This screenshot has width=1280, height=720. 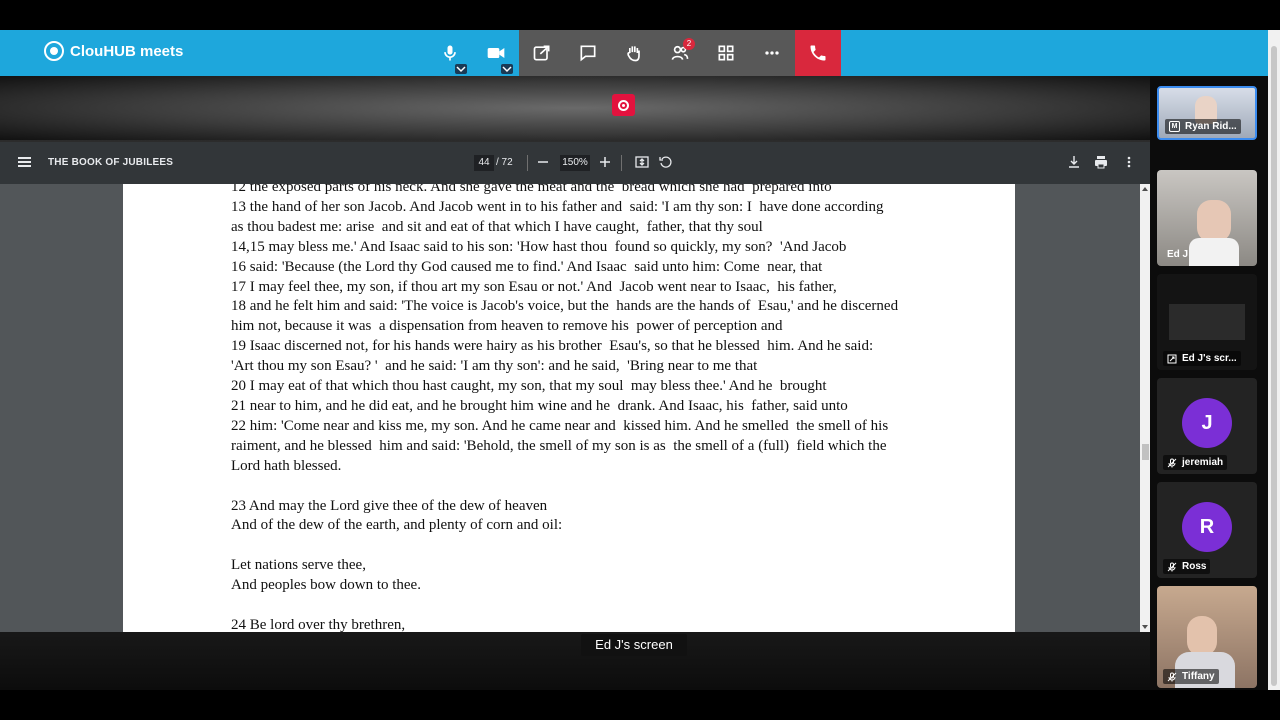 I want to click on fit-to-page-icon, so click(x=642, y=162).